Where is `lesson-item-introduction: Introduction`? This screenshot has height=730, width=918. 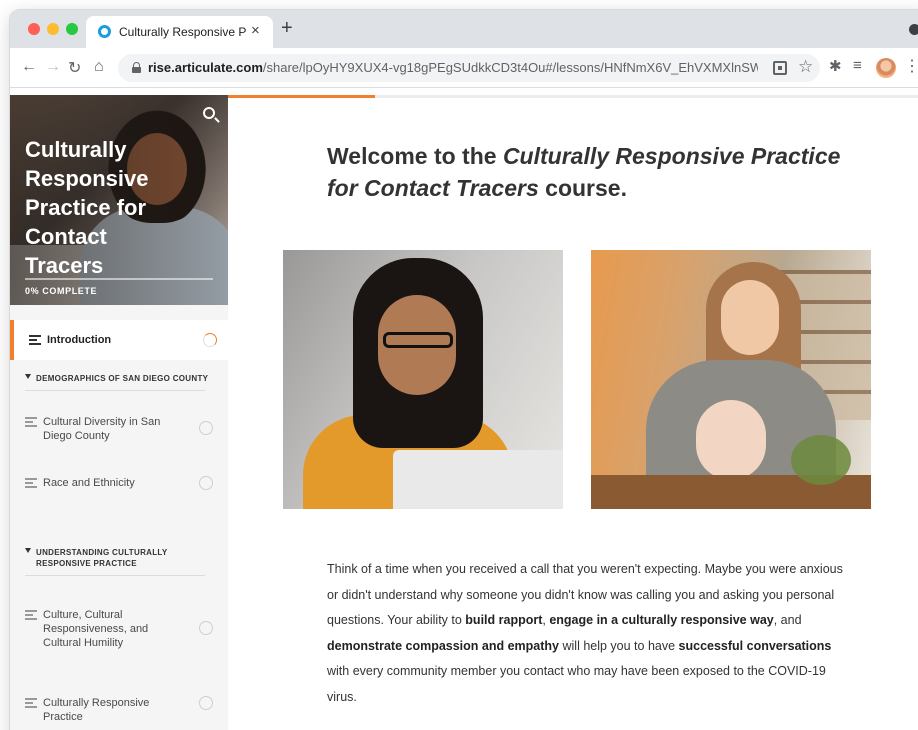 lesson-item-introduction: Introduction is located at coordinates (119, 340).